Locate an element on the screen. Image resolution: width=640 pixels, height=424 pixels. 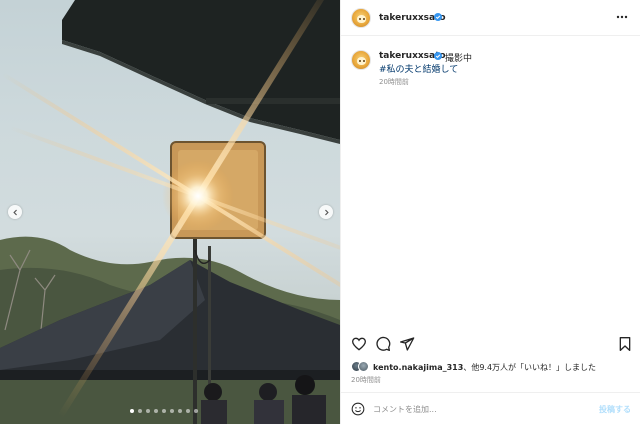
previous-image-button is located at coordinates (15, 212).